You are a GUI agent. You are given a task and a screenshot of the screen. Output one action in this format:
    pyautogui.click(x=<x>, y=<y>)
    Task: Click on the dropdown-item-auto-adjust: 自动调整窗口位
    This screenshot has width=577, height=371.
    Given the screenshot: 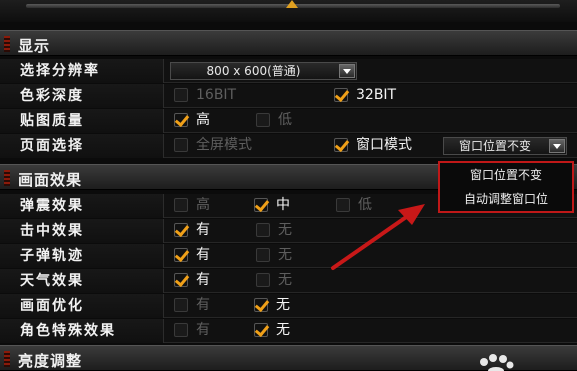 What is the action you would take?
    pyautogui.click(x=506, y=199)
    